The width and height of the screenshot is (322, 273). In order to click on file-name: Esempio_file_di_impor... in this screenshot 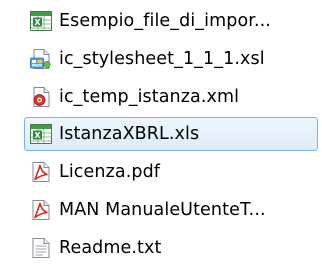, I will do `click(165, 21)`.